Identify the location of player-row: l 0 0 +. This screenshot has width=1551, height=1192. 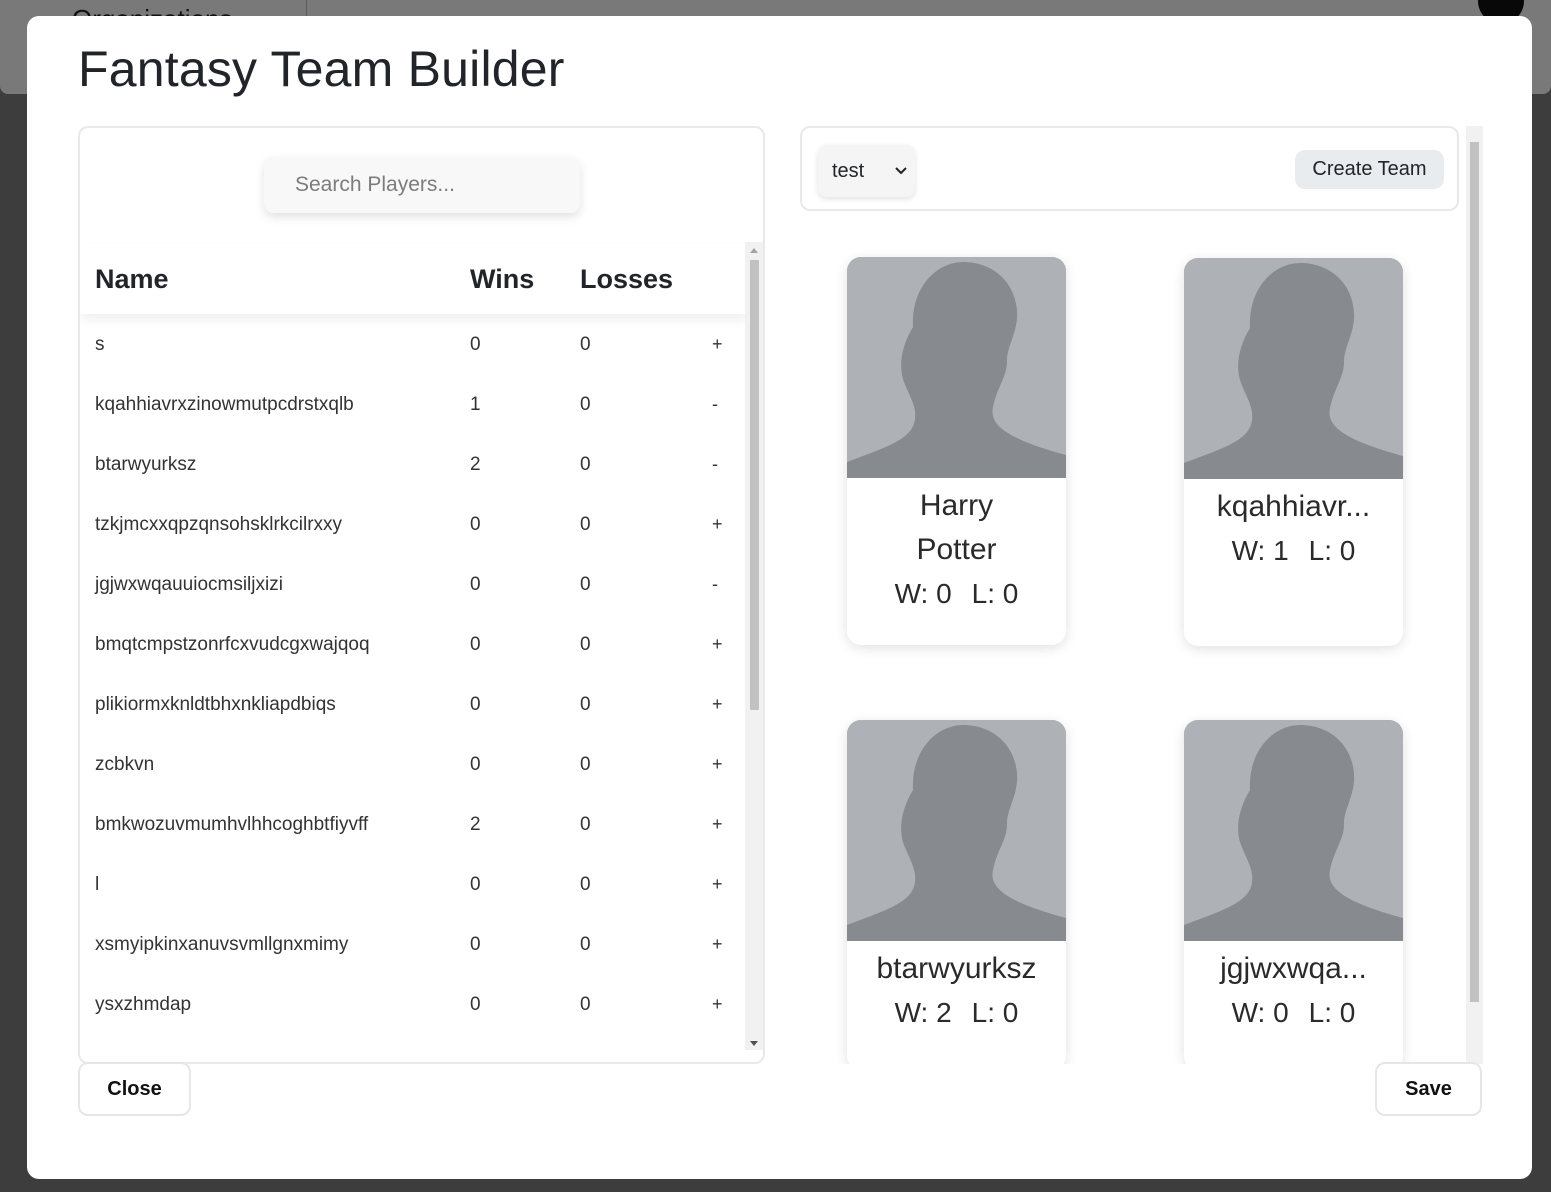
(414, 884).